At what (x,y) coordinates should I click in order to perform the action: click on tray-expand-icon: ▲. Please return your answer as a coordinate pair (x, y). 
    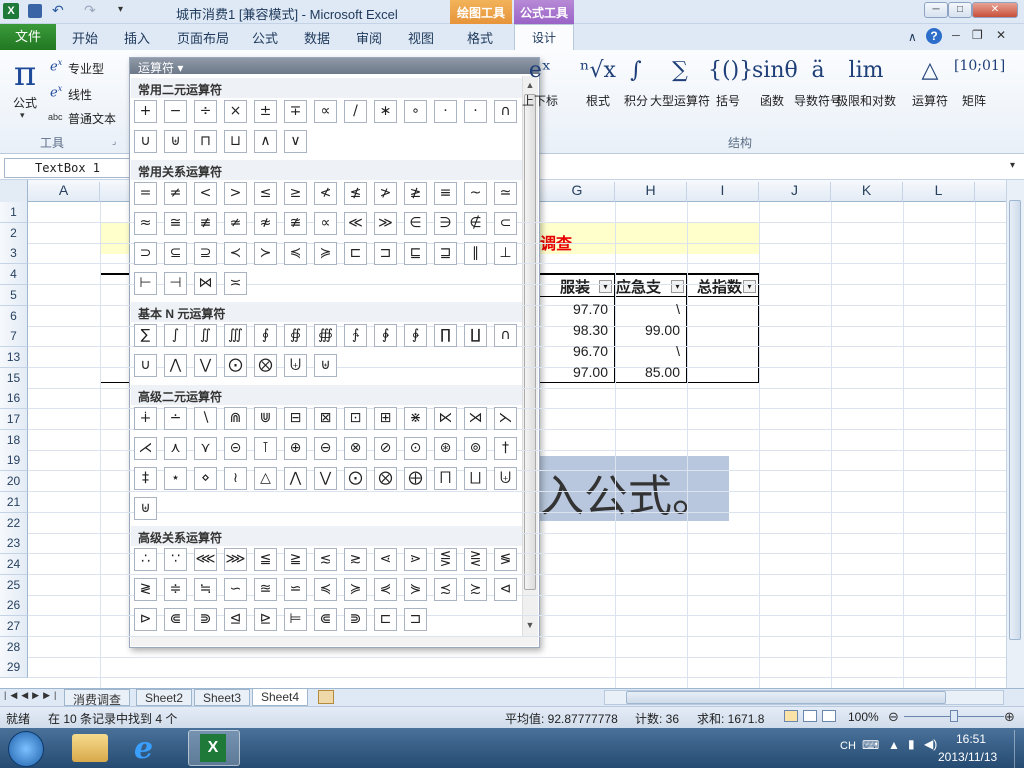
    Looking at the image, I should click on (894, 745).